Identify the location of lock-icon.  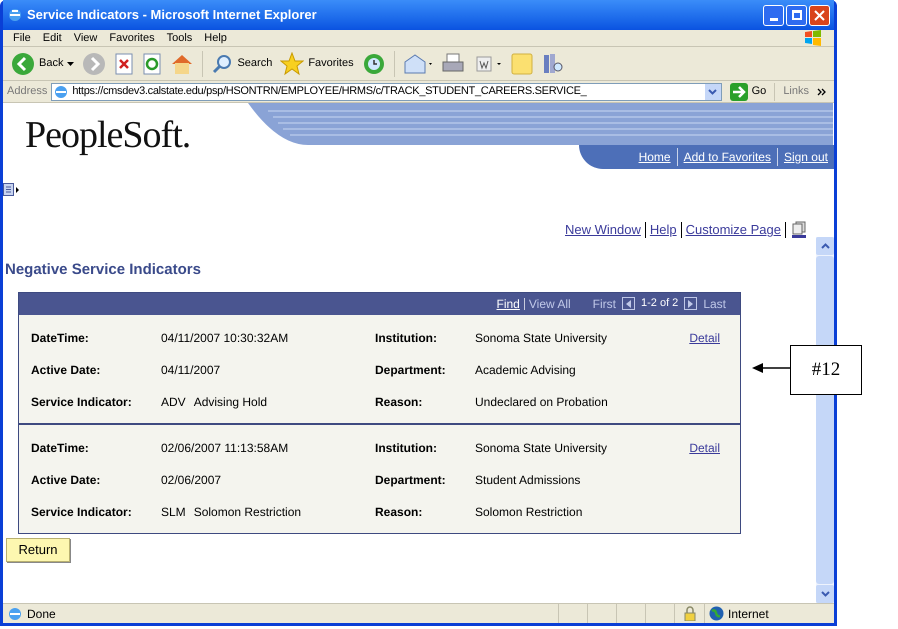
(690, 613).